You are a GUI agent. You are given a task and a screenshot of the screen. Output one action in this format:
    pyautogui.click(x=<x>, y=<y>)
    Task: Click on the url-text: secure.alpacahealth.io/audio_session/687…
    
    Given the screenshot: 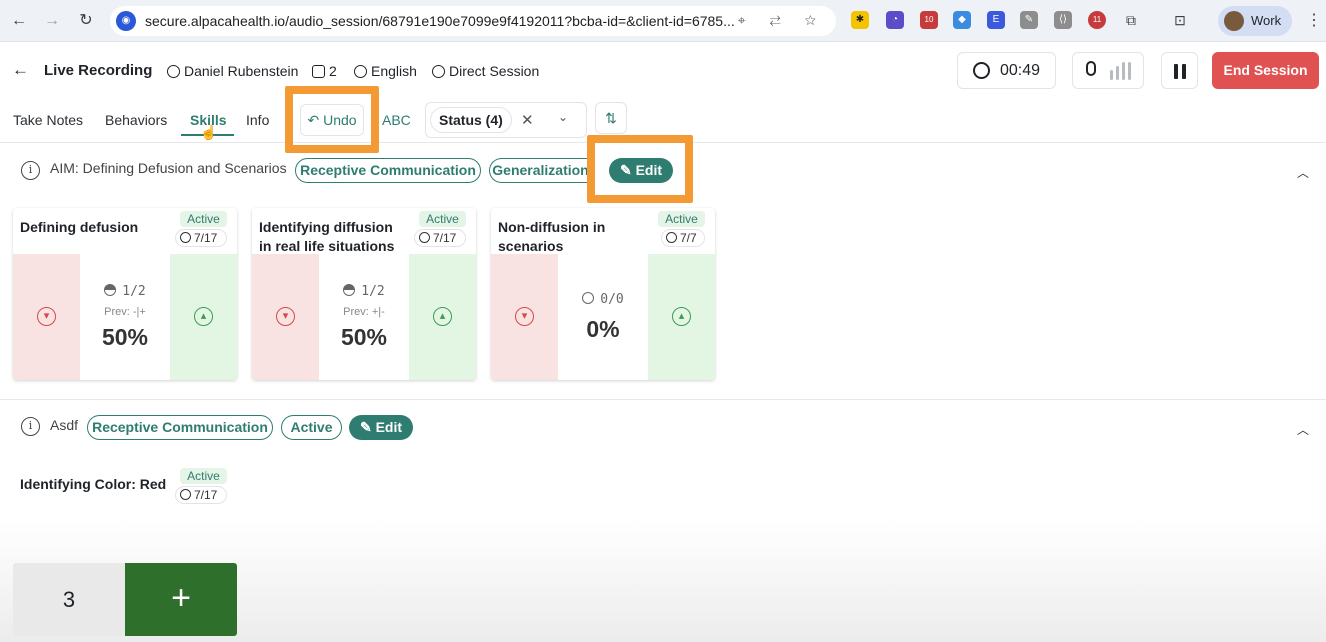 What is the action you would take?
    pyautogui.click(x=445, y=21)
    